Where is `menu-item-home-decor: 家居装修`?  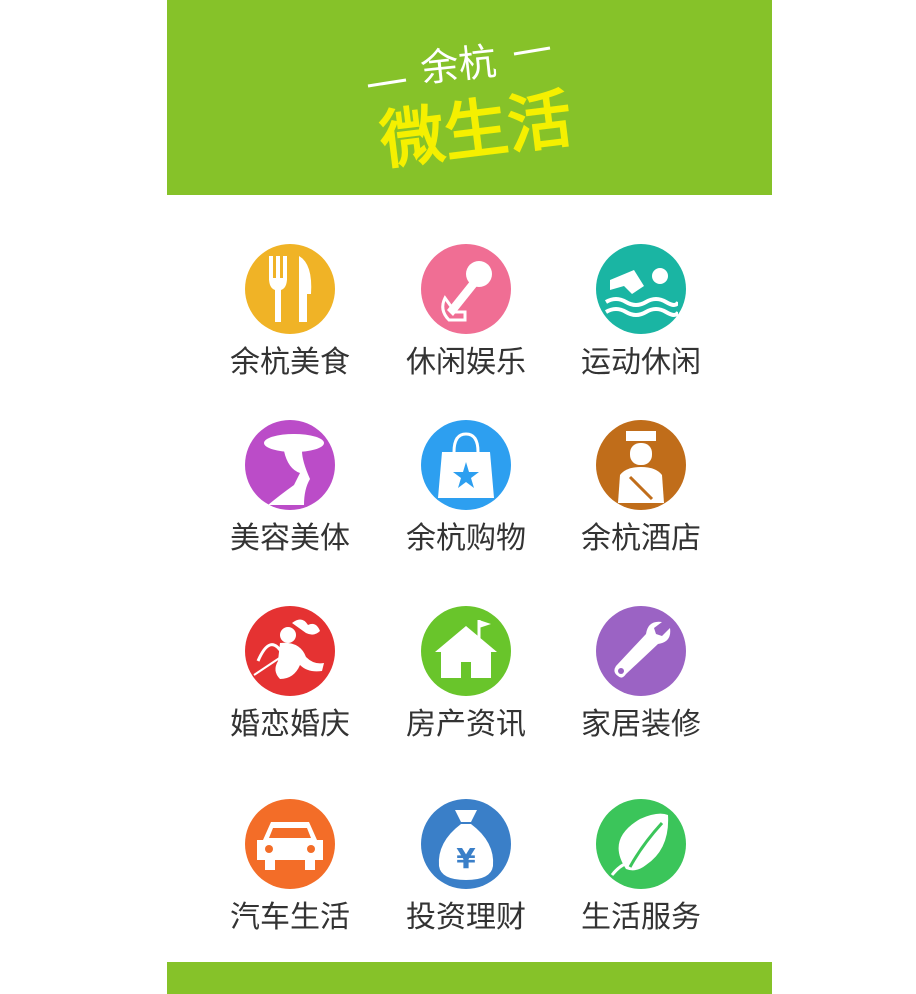 menu-item-home-decor: 家居装修 is located at coordinates (641, 675).